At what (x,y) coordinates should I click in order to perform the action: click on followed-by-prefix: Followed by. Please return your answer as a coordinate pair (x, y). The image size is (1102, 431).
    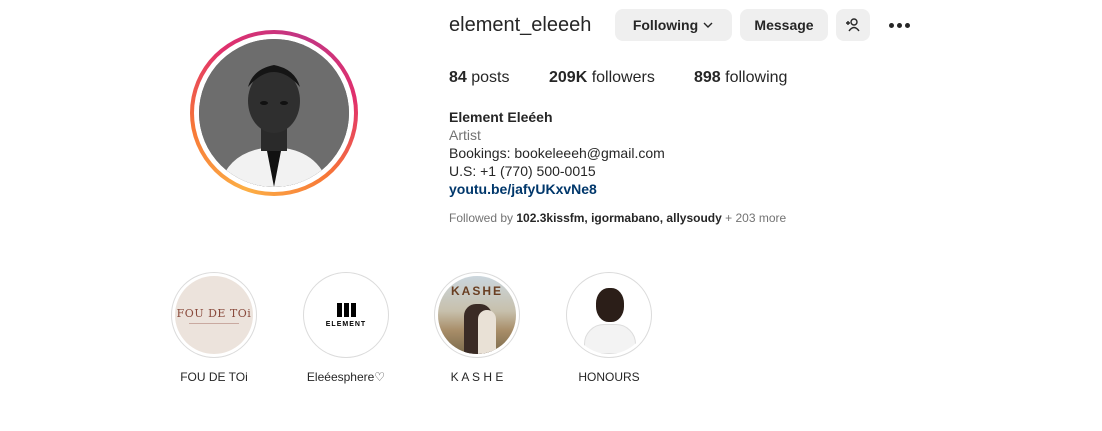
    Looking at the image, I should click on (481, 218).